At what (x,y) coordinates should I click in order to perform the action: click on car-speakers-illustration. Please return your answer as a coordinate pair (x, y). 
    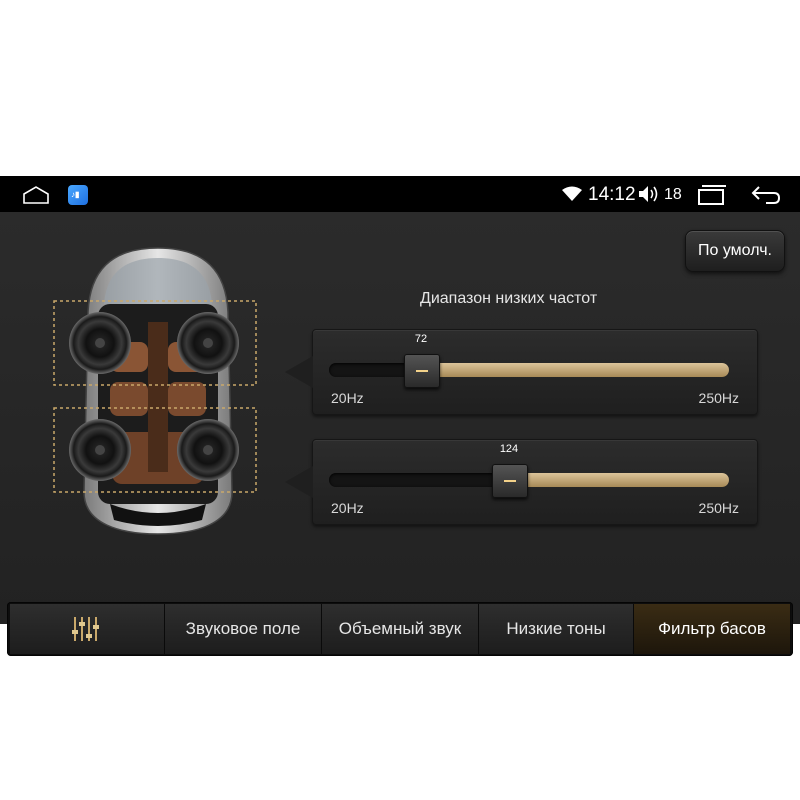
    Looking at the image, I should click on (155, 391).